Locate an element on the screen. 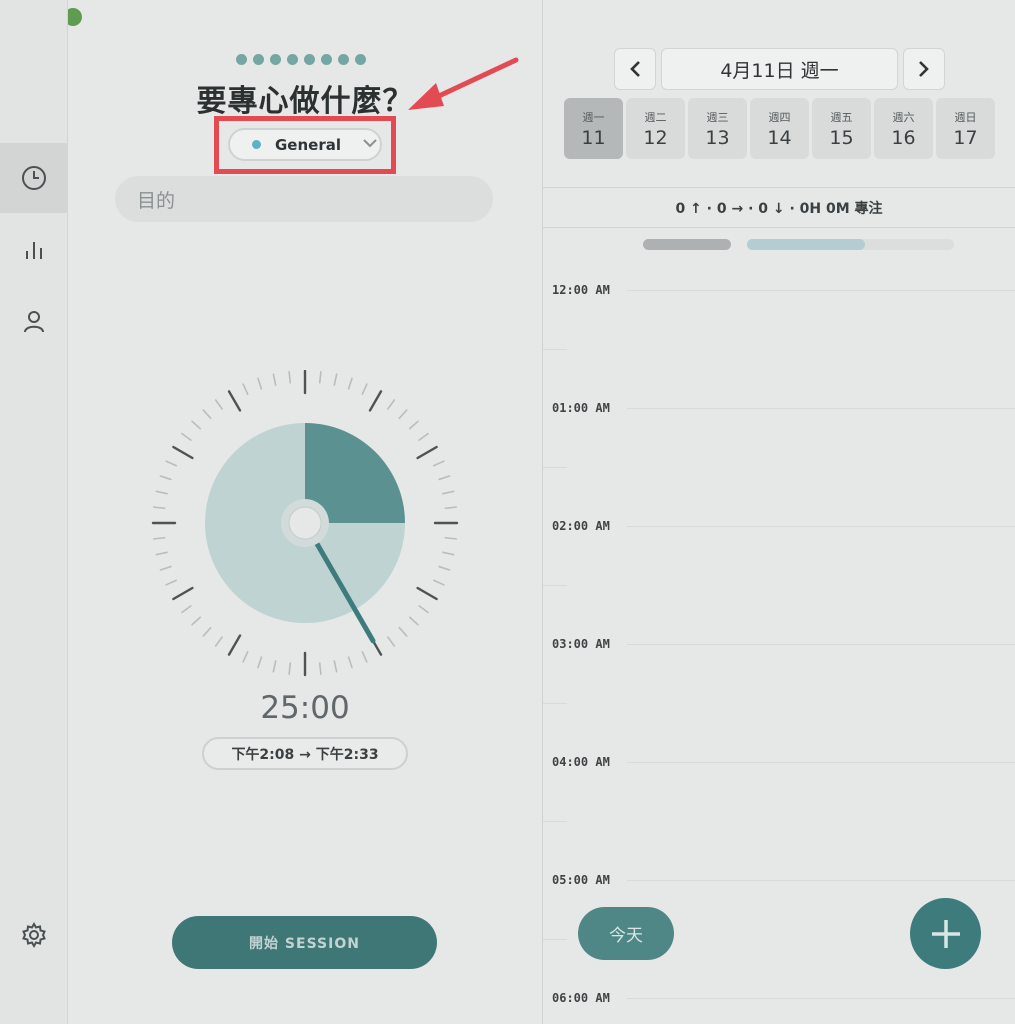 The width and height of the screenshot is (1015, 1024). current-date: 4月11日 週一 is located at coordinates (779, 69).